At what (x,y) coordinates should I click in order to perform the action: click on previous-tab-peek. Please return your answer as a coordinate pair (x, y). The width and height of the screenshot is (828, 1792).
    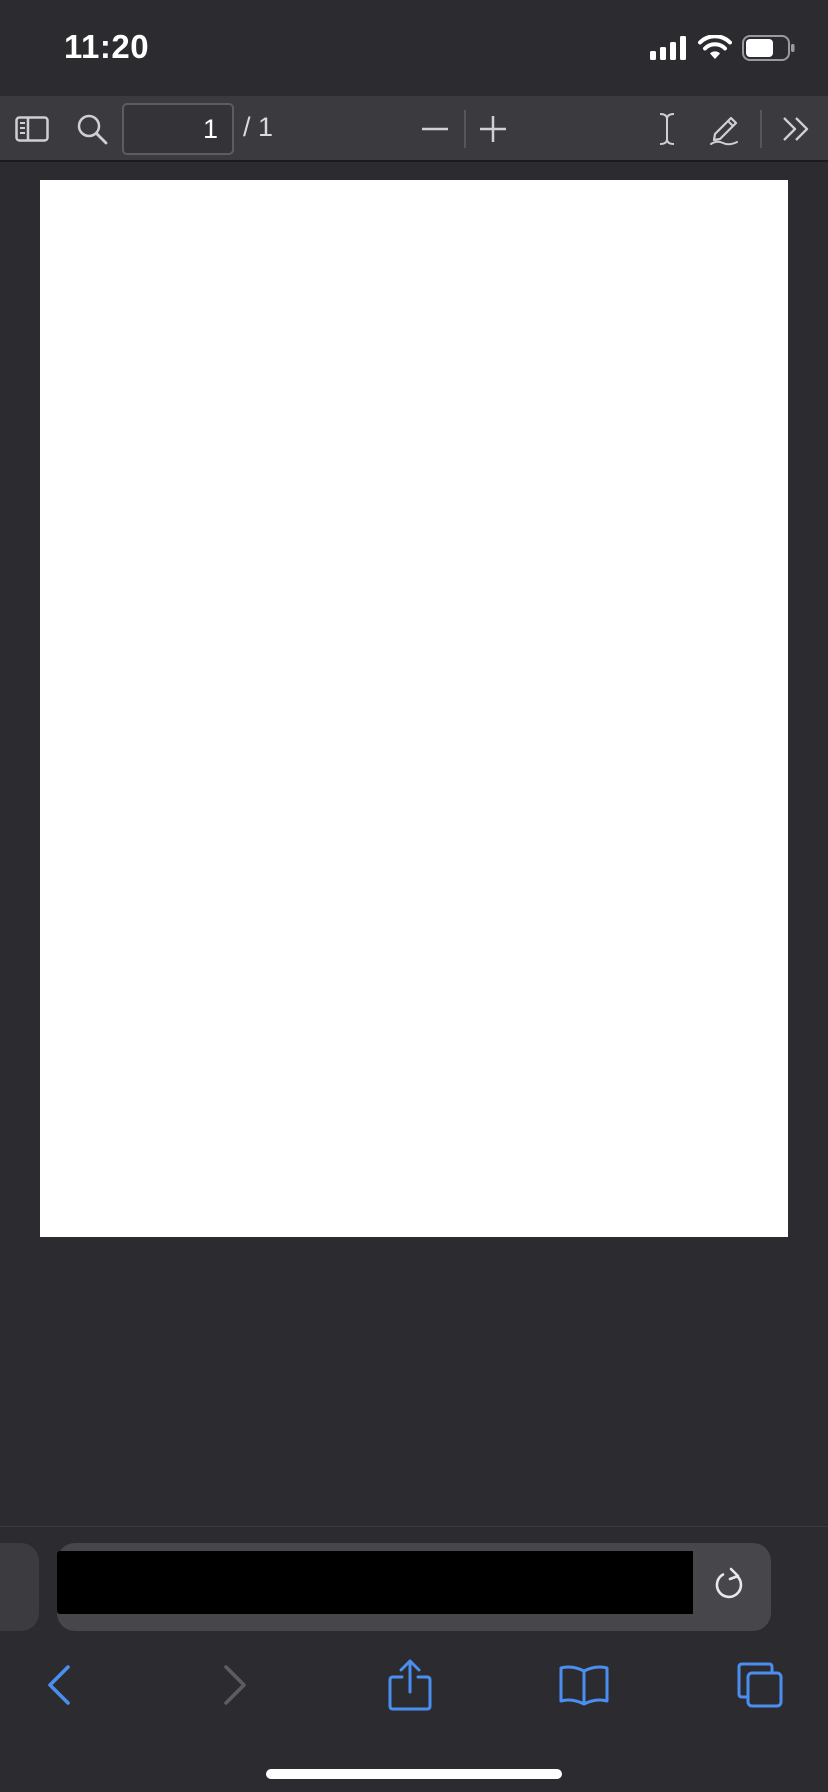
    Looking at the image, I should click on (19, 1587).